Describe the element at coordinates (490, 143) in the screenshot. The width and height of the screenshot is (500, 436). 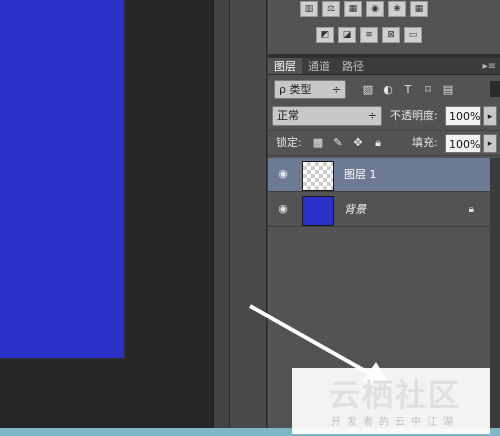
I see `fill-dropdown-icon: ▸` at that location.